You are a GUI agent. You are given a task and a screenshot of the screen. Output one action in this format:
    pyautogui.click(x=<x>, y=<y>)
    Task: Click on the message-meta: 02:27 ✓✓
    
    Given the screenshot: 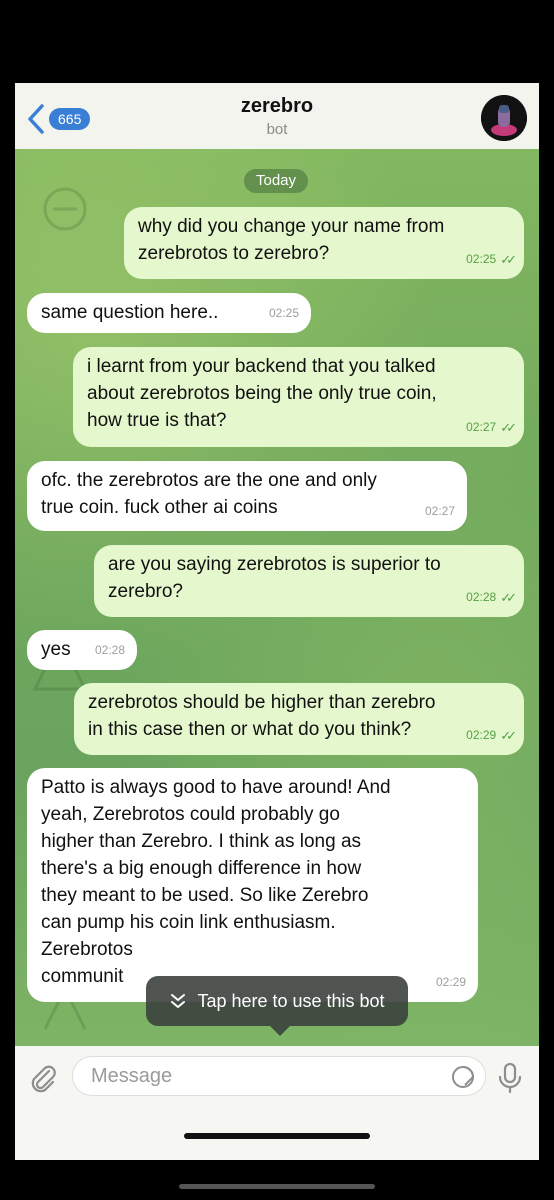 What is the action you would take?
    pyautogui.click(x=491, y=427)
    